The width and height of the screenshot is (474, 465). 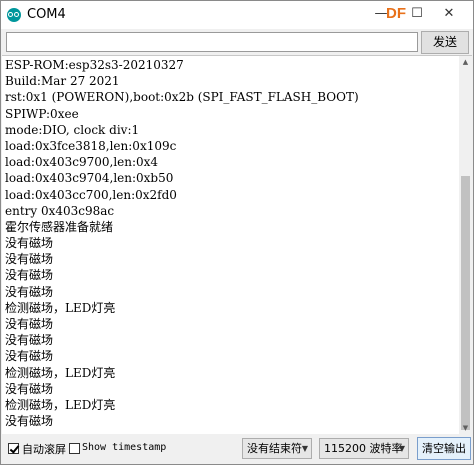 I want to click on send-input, so click(x=212, y=42).